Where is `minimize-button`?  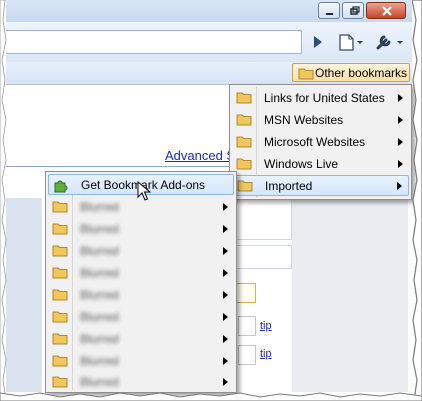
minimize-button is located at coordinates (329, 10).